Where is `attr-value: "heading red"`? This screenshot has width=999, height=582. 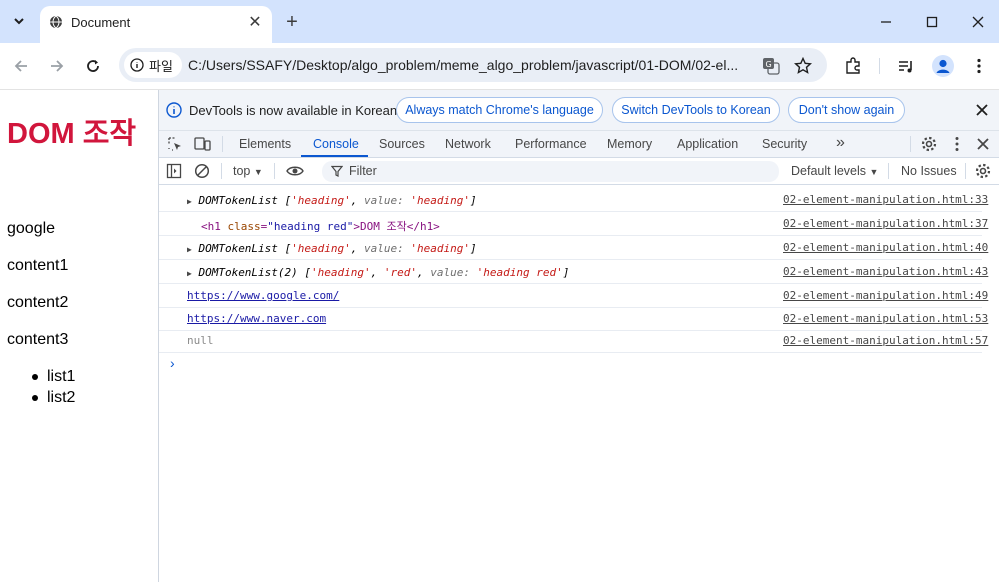
attr-value: "heading red" is located at coordinates (310, 226).